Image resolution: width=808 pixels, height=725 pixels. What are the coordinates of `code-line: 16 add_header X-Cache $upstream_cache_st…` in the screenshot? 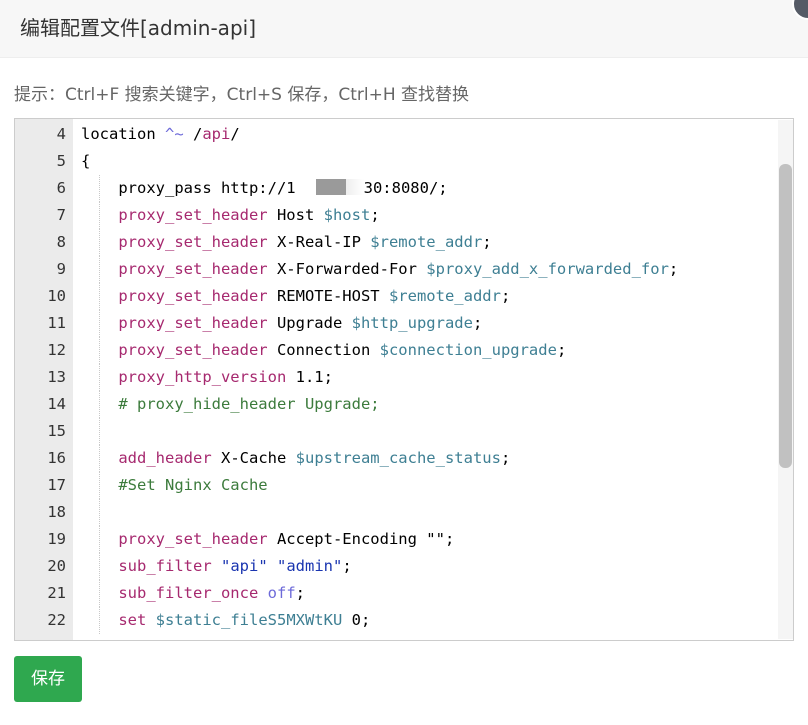 It's located at (404, 458).